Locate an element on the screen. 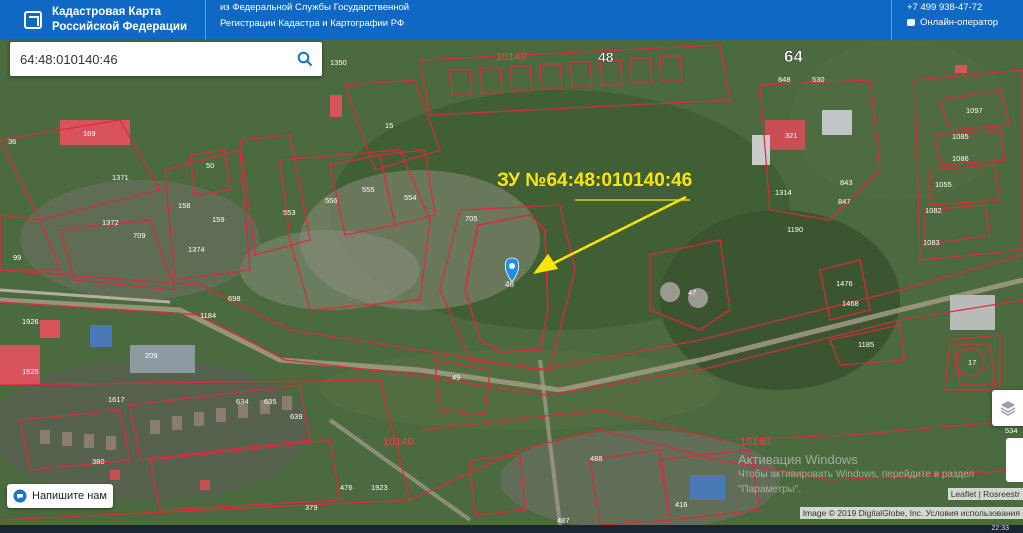  svg-text: 1476 is located at coordinates (844, 283).